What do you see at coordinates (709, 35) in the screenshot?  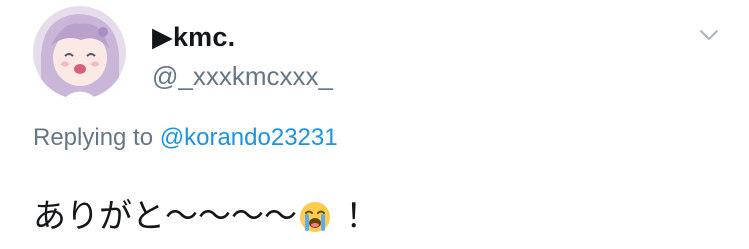 I see `chevron-down-icon` at bounding box center [709, 35].